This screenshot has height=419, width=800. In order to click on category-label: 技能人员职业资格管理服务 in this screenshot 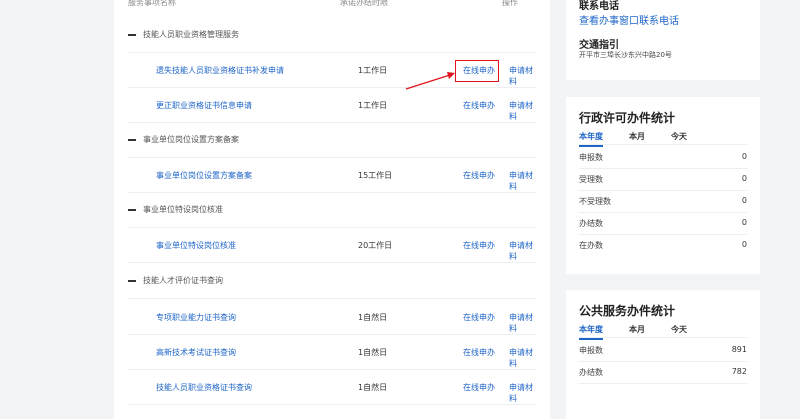, I will do `click(191, 34)`.